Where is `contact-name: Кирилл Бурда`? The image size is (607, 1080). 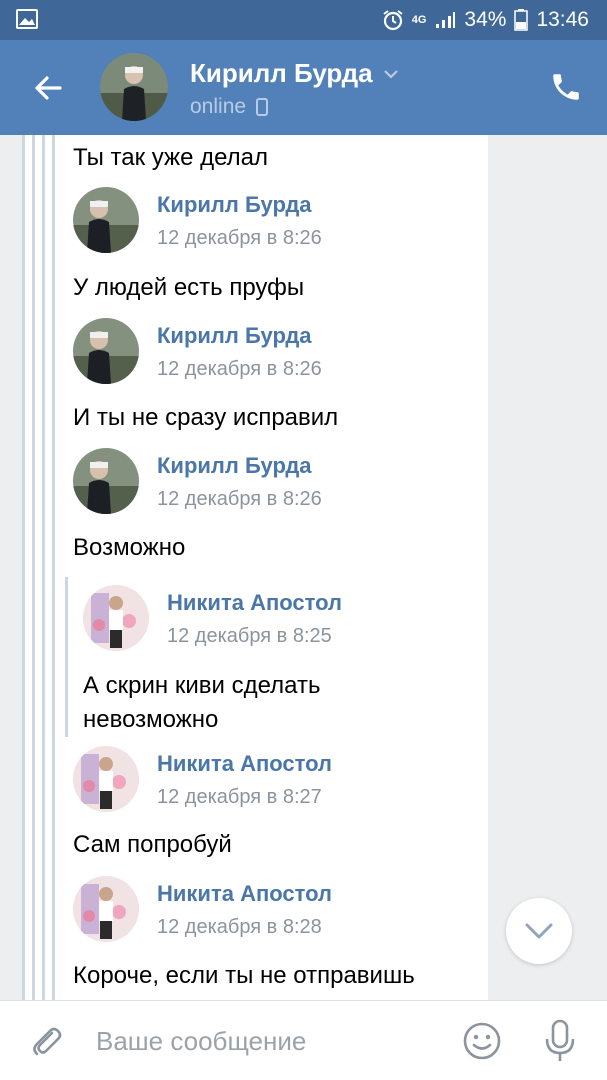 contact-name: Кирилл Бурда is located at coordinates (294, 73).